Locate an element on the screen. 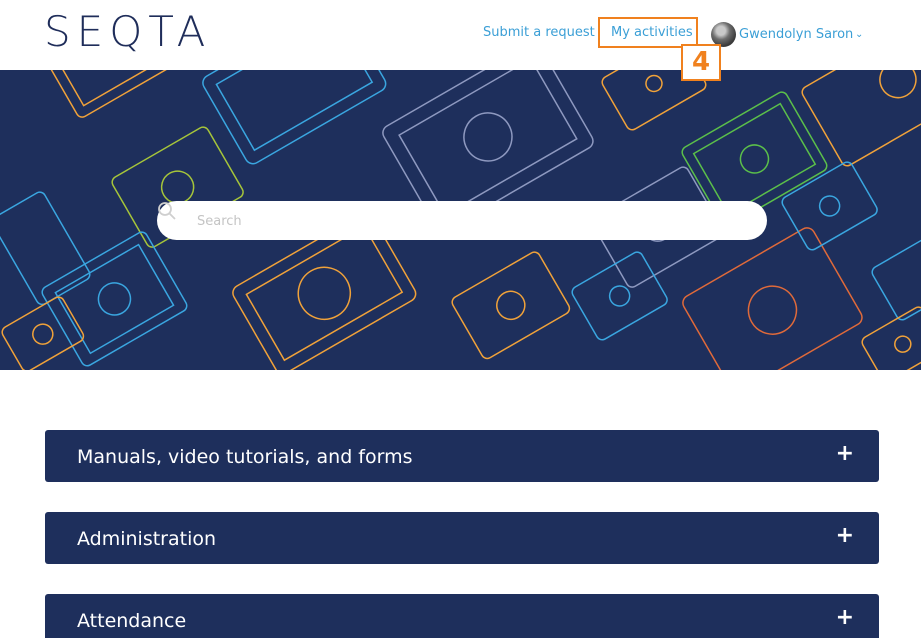  section-title: Attendance is located at coordinates (132, 621).